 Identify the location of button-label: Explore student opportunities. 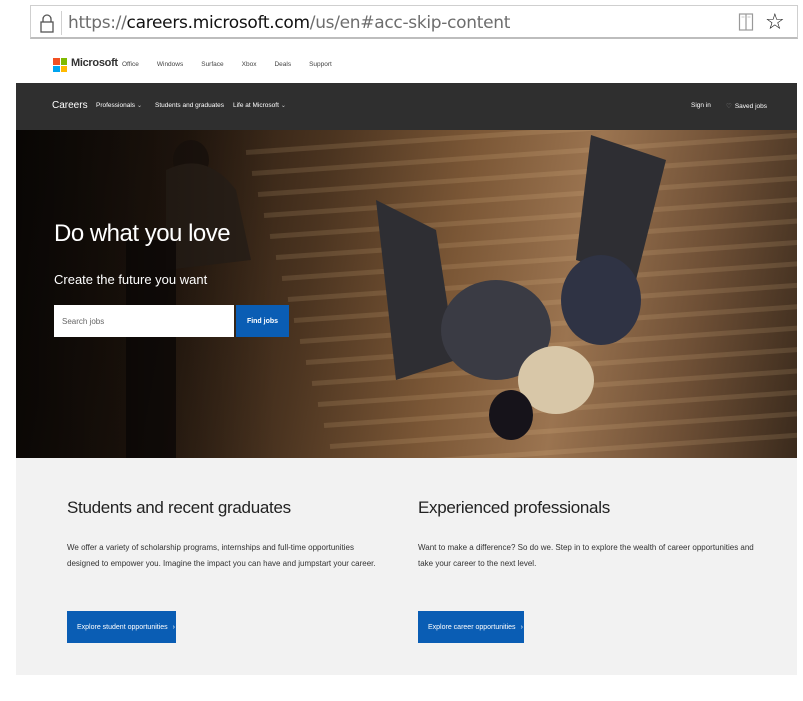
(122, 627).